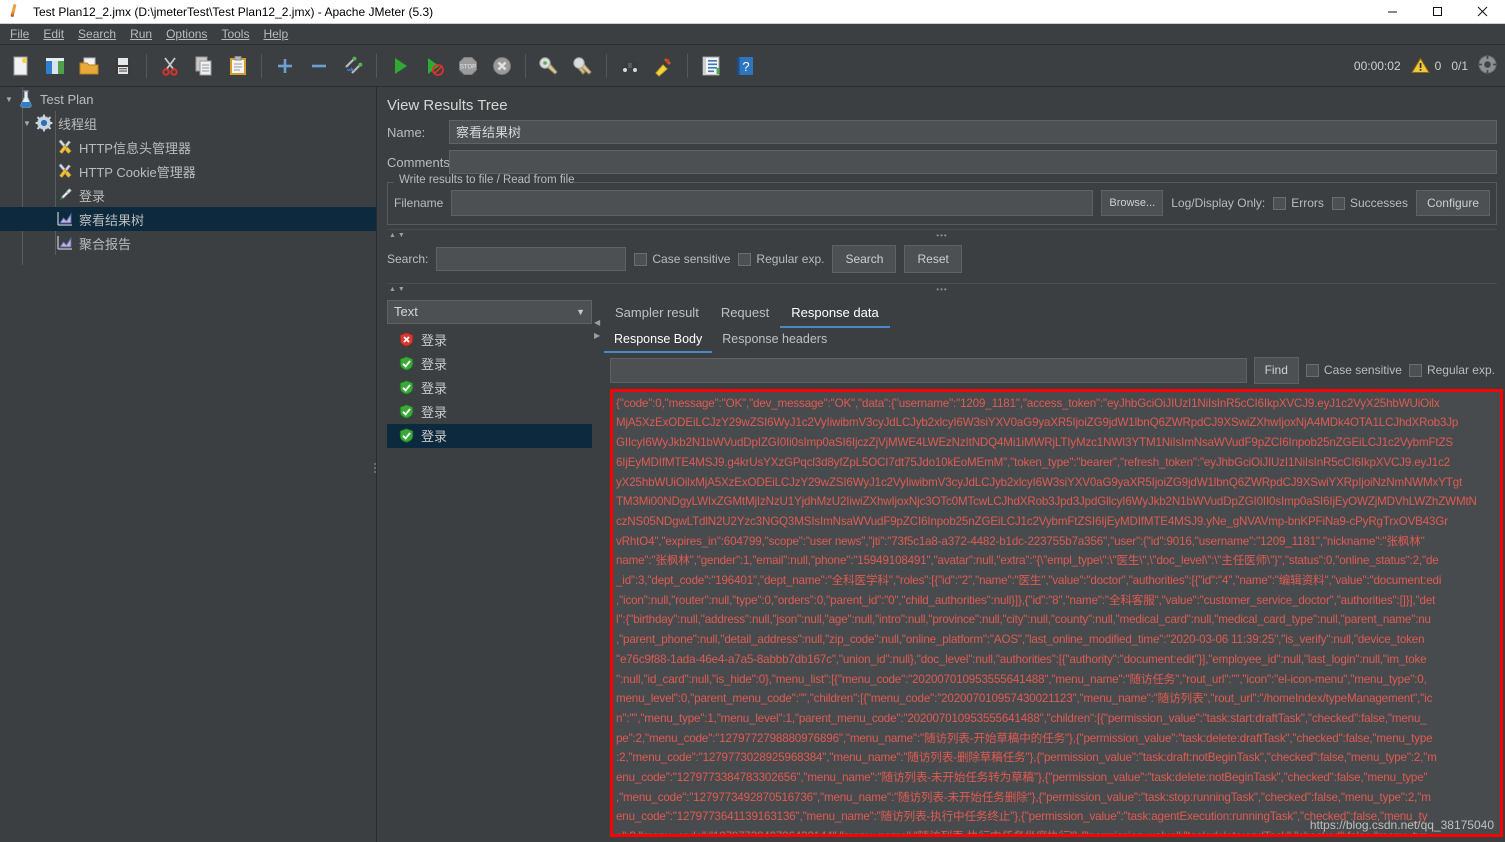 This screenshot has width=1505, height=842. I want to click on horizontal-splitter-handle, so click(374, 468).